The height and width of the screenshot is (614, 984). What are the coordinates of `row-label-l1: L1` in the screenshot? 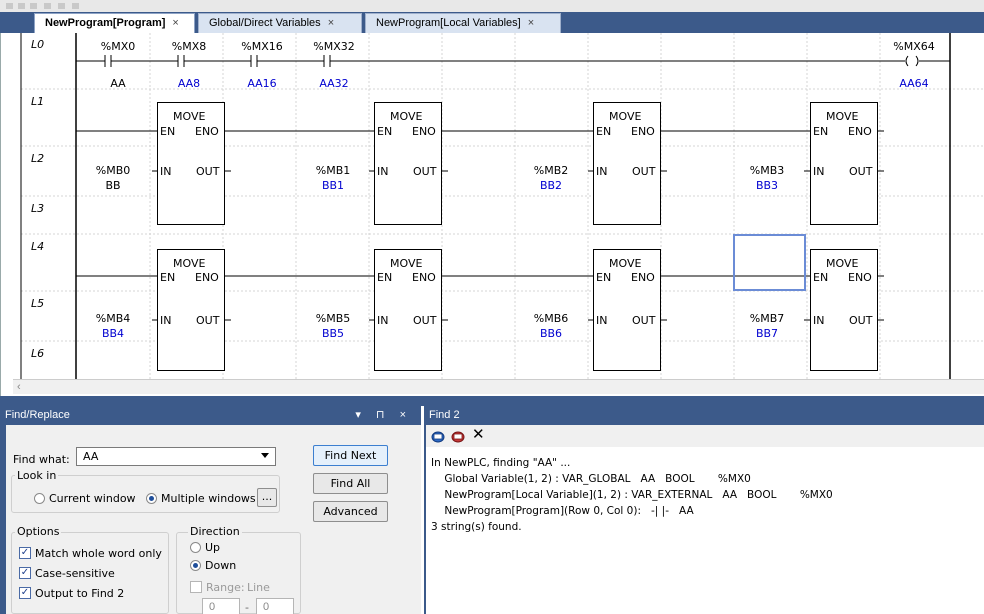 It's located at (38, 101).